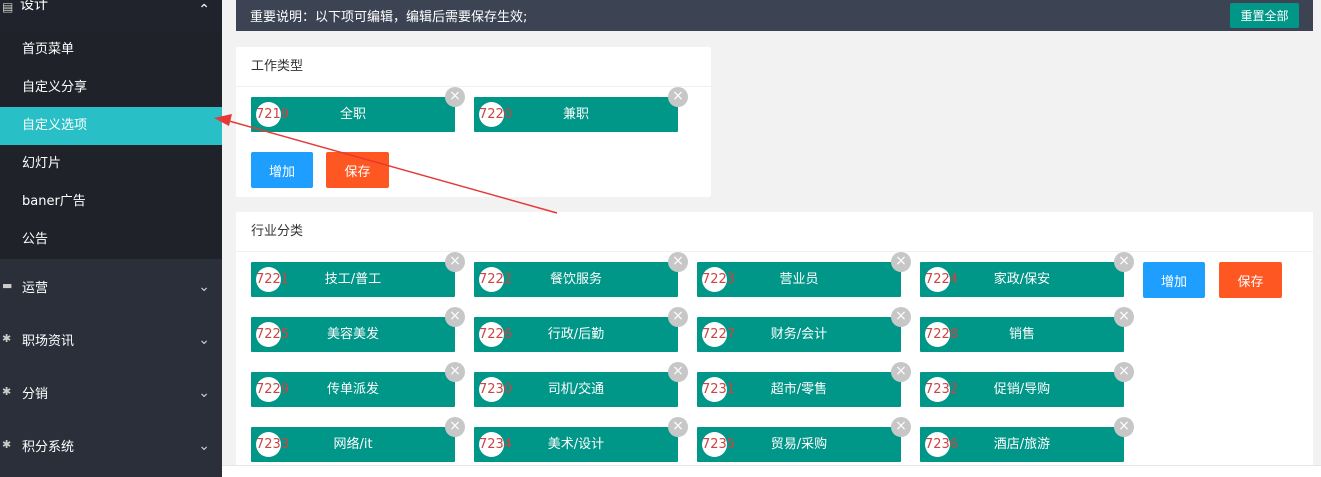 The width and height of the screenshot is (1321, 477). What do you see at coordinates (111, 50) in the screenshot?
I see `sidebar-item-home-menu: 首页菜单` at bounding box center [111, 50].